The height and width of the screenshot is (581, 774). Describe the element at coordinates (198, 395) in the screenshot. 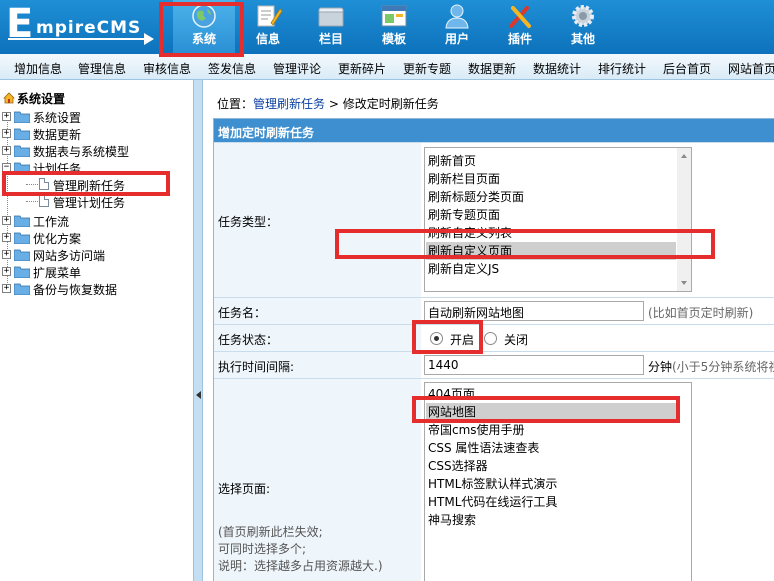

I see `collapse-arrow-icon` at that location.